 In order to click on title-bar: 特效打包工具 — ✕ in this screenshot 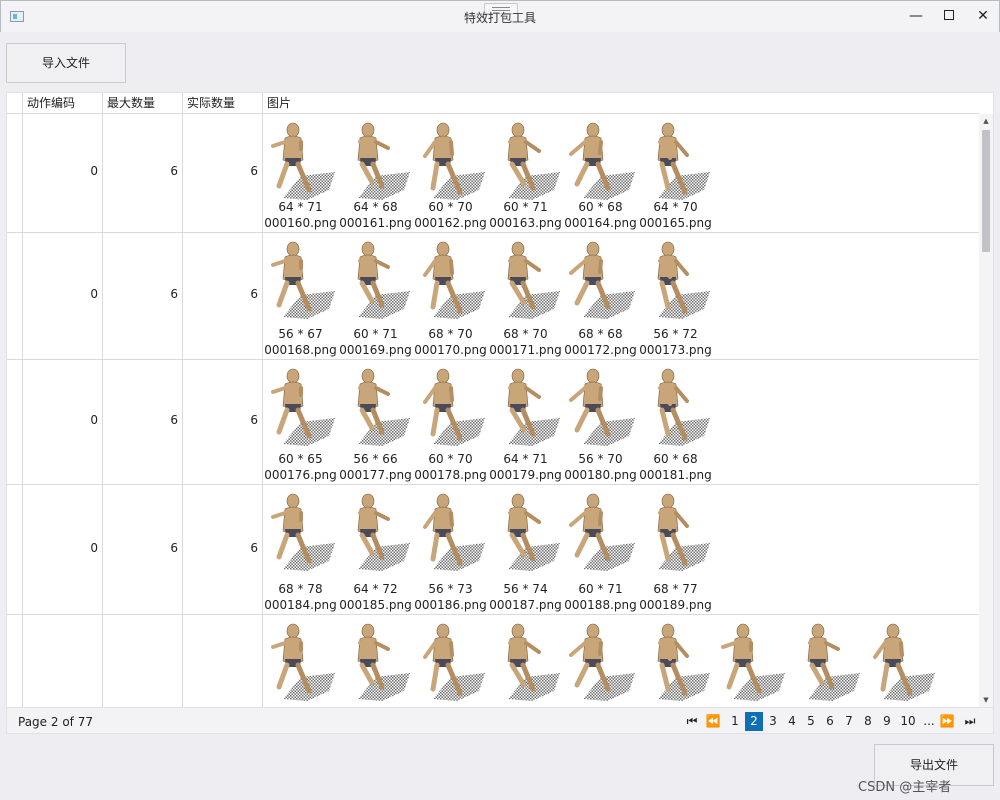, I will do `click(500, 16)`.